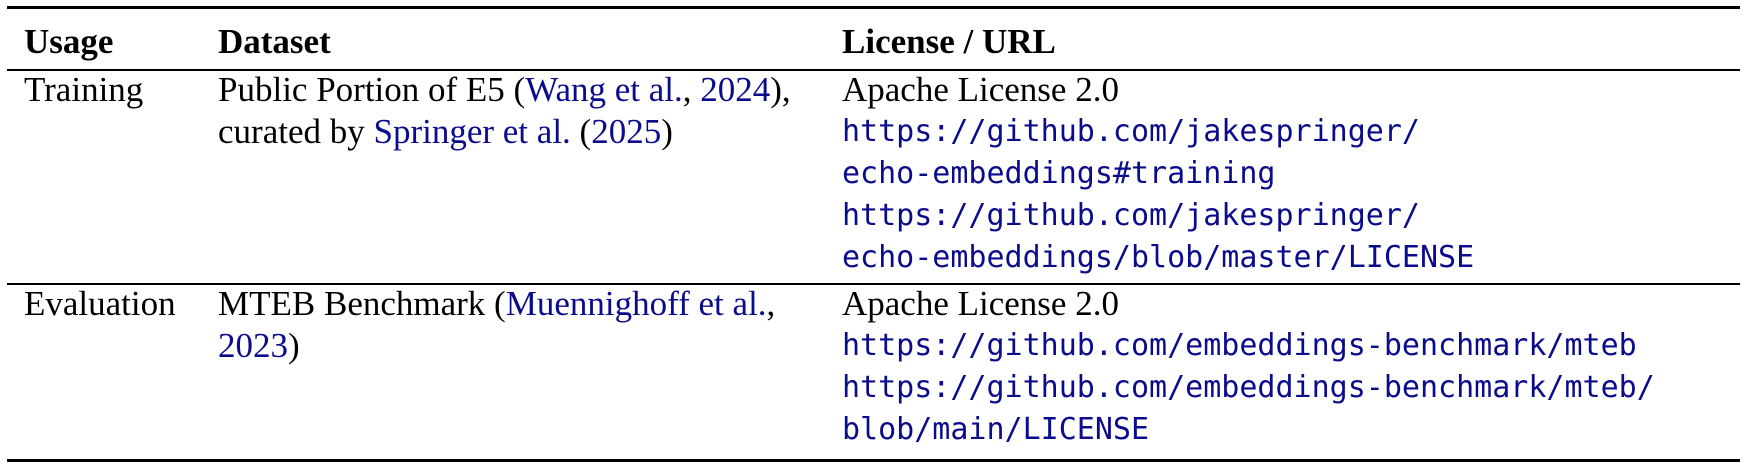  What do you see at coordinates (296, 131) in the screenshot?
I see `dataset-text: curated by` at bounding box center [296, 131].